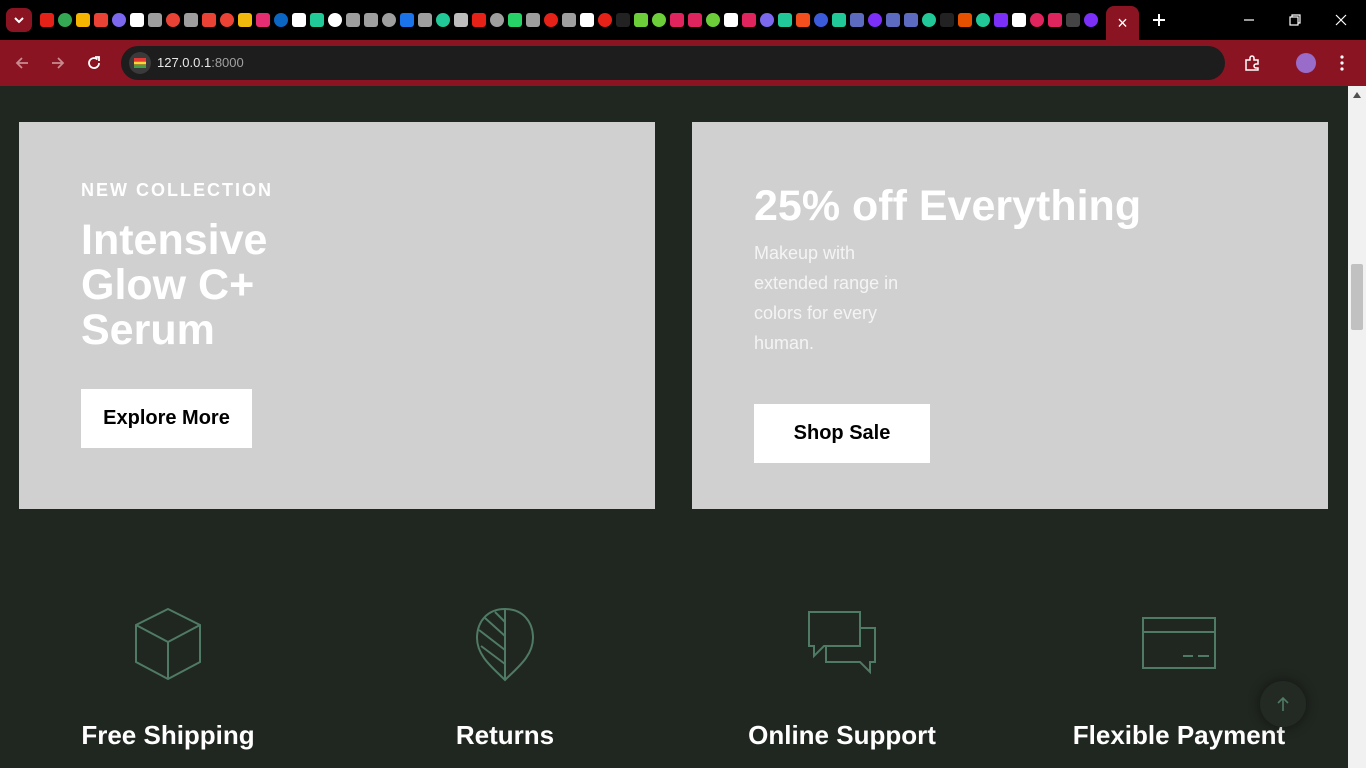 This screenshot has width=1366, height=768. I want to click on feature-online-support: Online Support, so click(842, 686).